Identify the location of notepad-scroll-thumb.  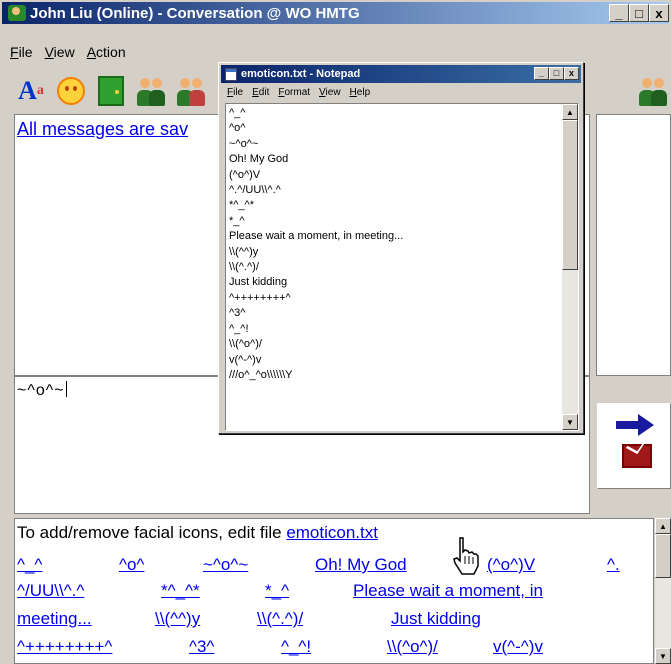
(570, 195).